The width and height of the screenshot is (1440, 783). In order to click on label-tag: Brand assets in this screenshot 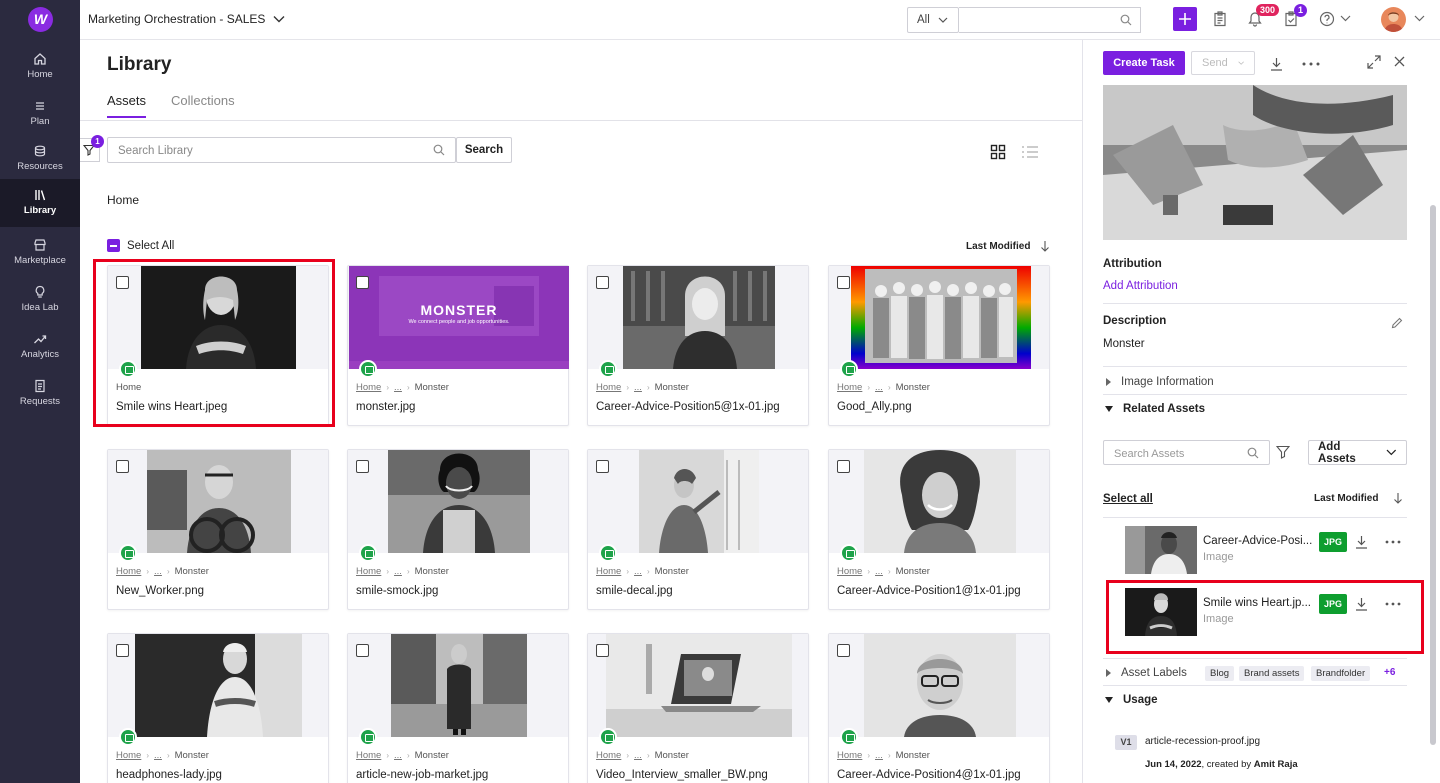, I will do `click(1272, 673)`.